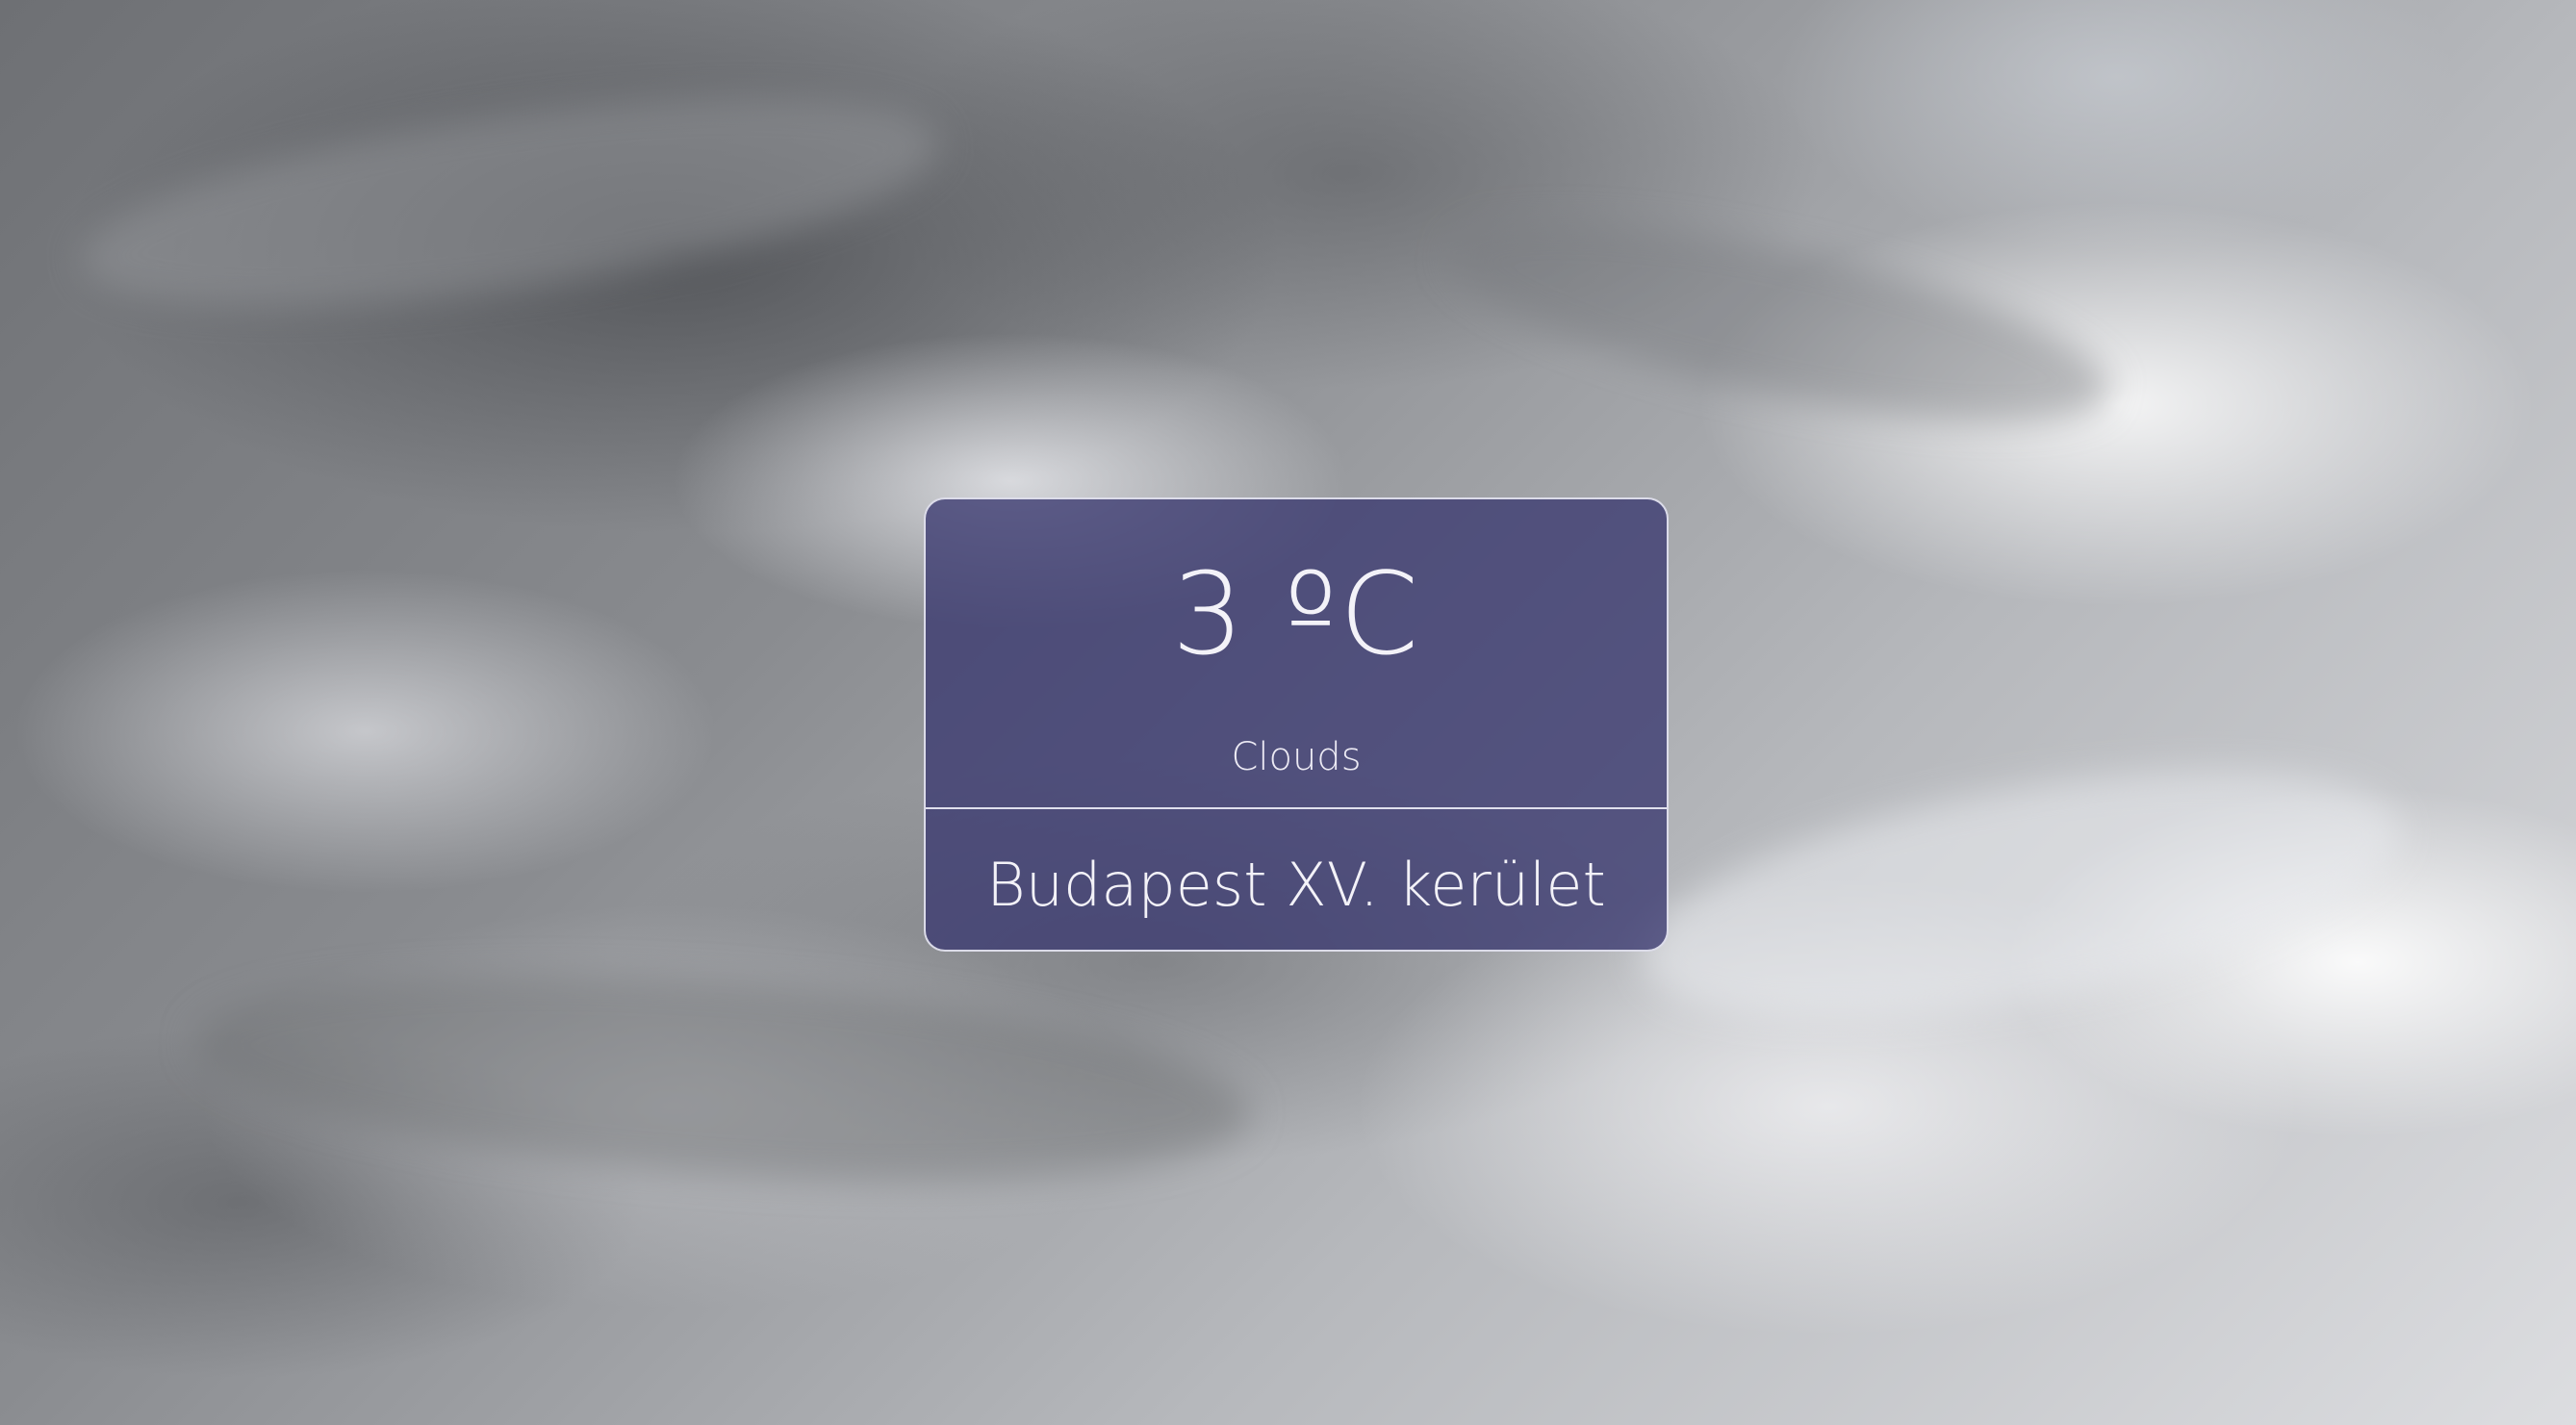 The height and width of the screenshot is (1425, 2576). I want to click on weather-condition: Clouds, so click(1296, 757).